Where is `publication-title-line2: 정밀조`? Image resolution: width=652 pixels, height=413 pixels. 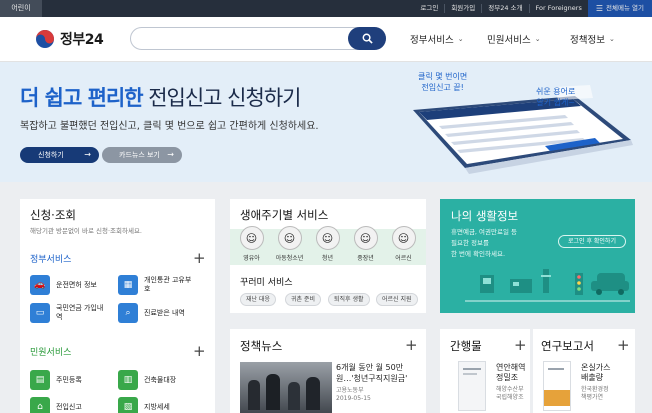 publication-title-line2: 정밀조 is located at coordinates (507, 377).